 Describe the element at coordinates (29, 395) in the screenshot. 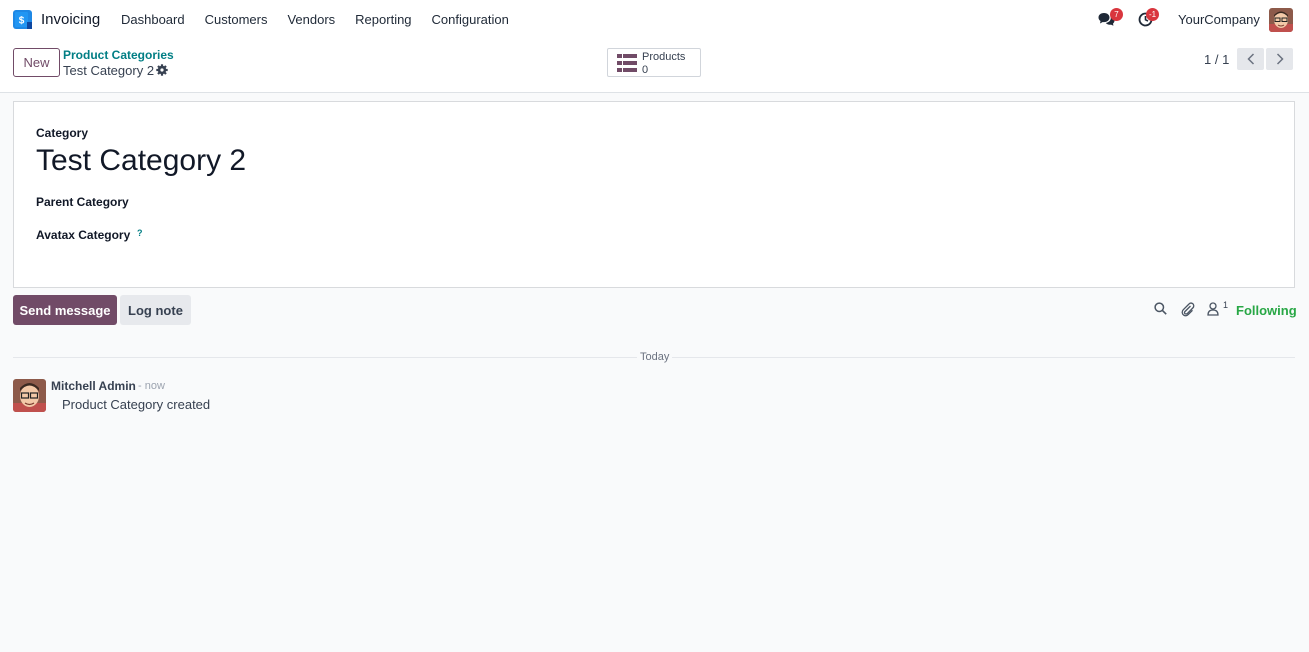

I see `message-author-avatar` at that location.